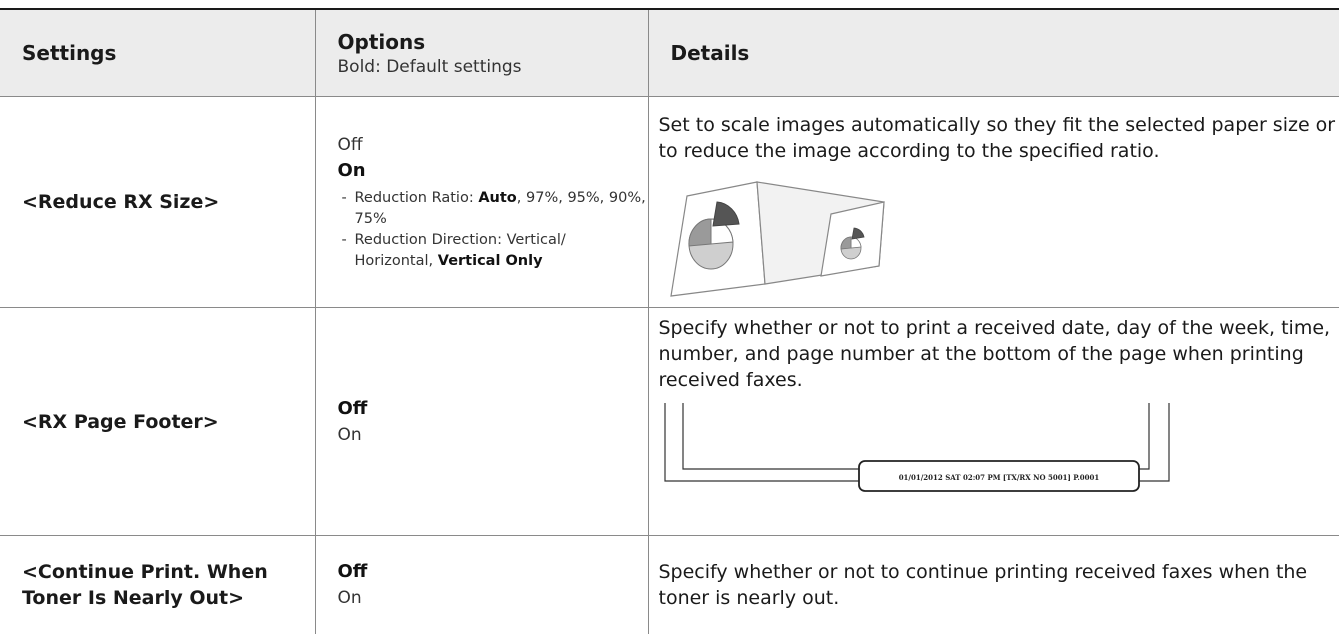  Describe the element at coordinates (416, 198) in the screenshot. I see `sub-option-ratio-label: Reduction Ratio:` at that location.